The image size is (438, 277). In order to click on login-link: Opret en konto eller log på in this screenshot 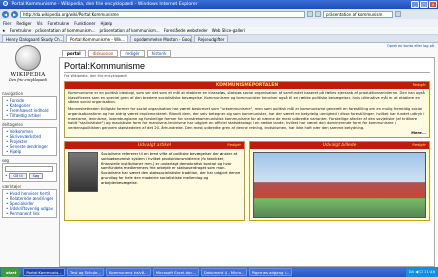, I will do `click(410, 46)`.